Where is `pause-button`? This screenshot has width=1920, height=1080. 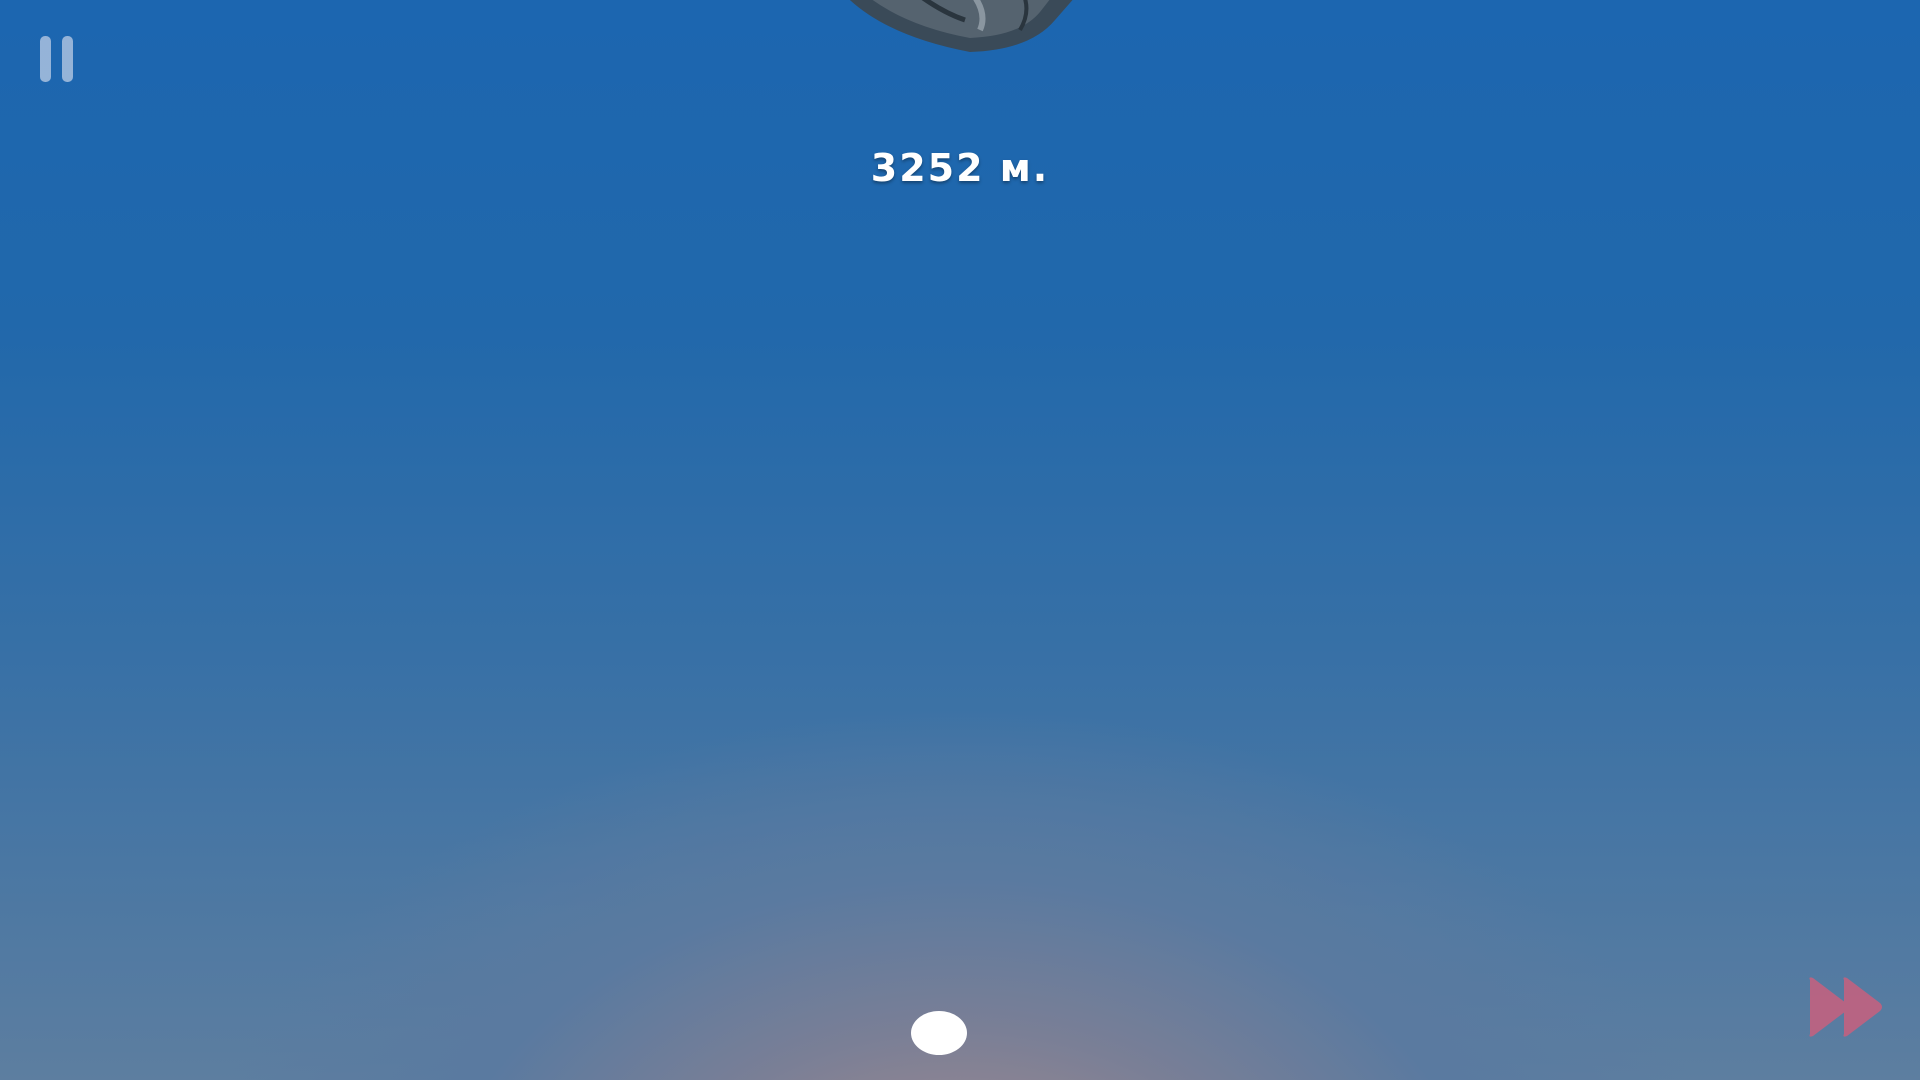 pause-button is located at coordinates (58, 59).